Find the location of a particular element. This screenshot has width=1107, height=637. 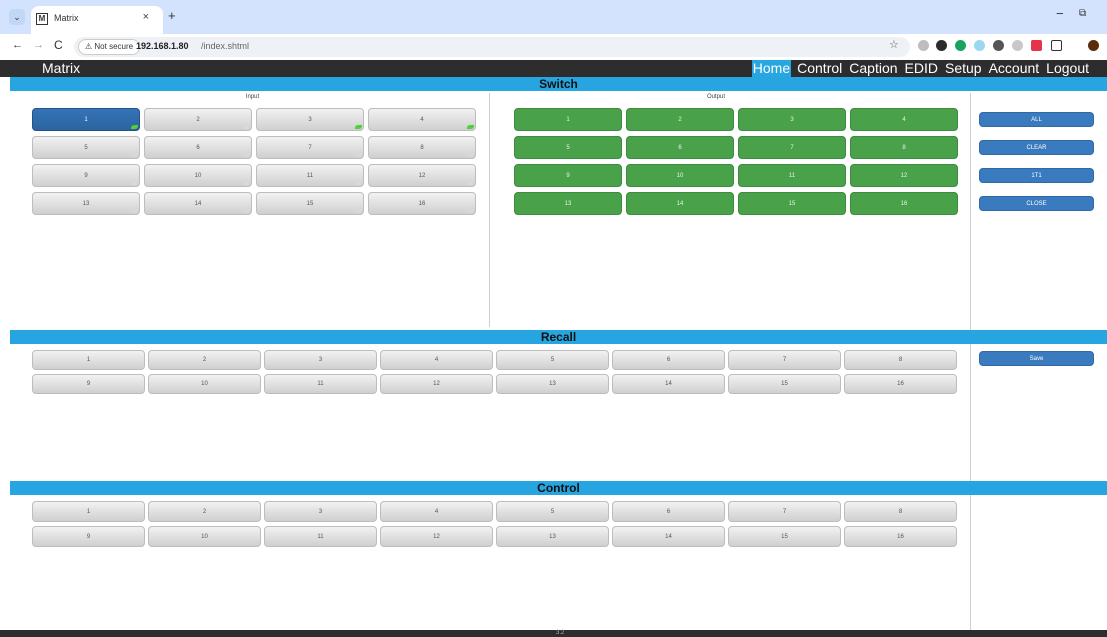

output-button-1: 1 is located at coordinates (568, 119).